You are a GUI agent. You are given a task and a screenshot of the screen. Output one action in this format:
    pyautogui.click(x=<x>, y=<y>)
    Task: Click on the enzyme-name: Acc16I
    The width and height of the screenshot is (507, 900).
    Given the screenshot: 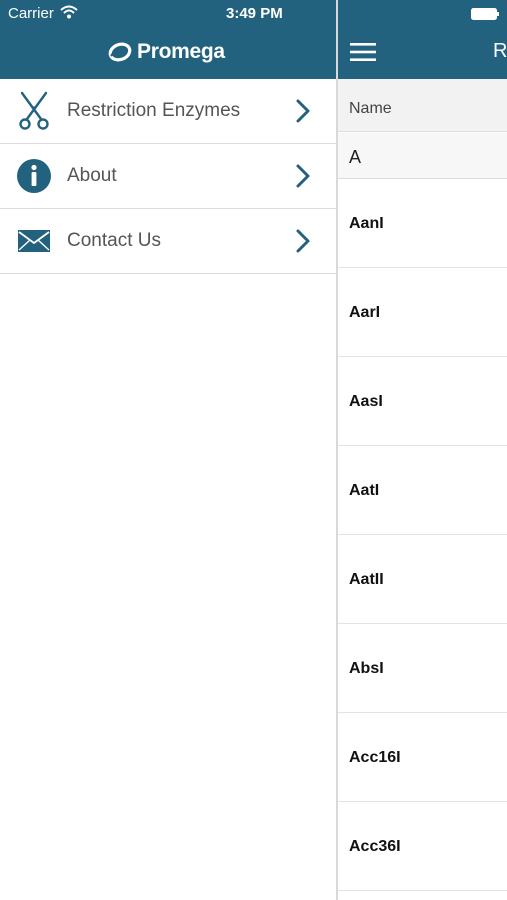 What is the action you would take?
    pyautogui.click(x=375, y=757)
    